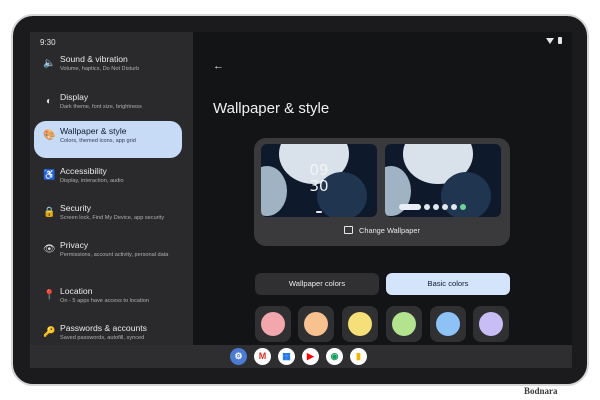 This screenshot has width=600, height=400. I want to click on youtube-icon: ▶, so click(310, 356).